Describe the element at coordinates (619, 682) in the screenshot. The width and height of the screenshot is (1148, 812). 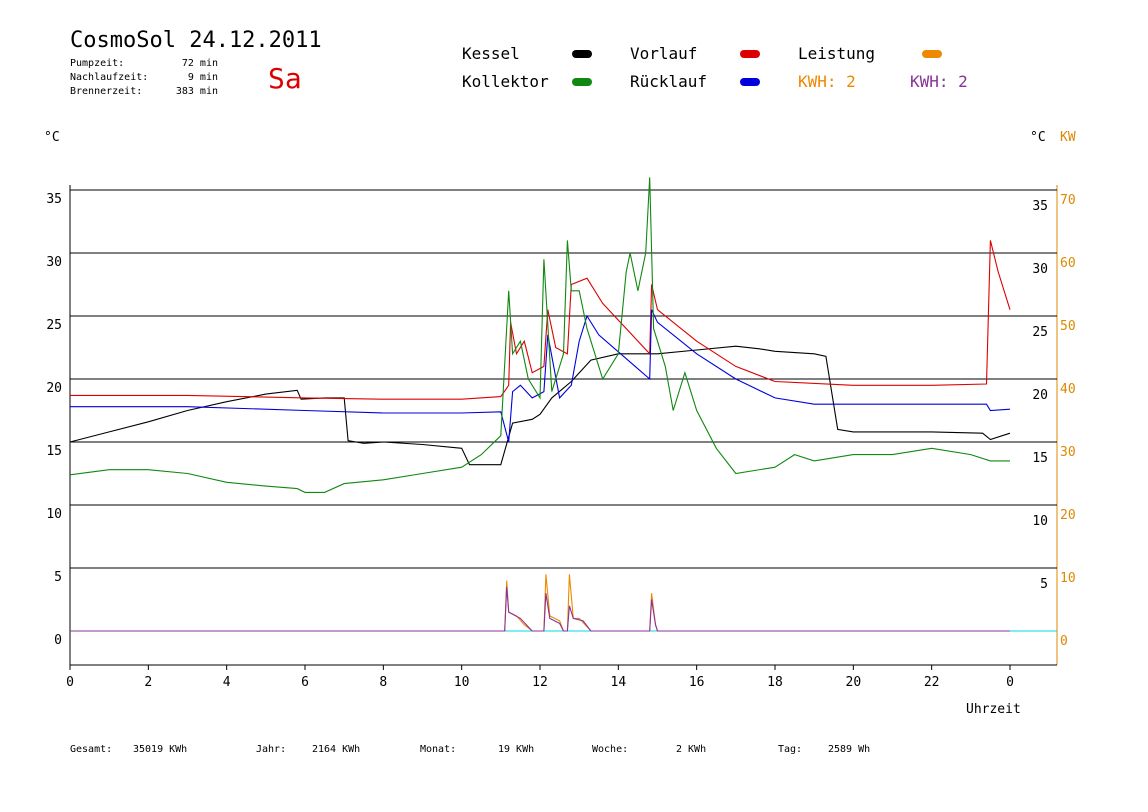
I see `x-tick-label-7: 14` at that location.